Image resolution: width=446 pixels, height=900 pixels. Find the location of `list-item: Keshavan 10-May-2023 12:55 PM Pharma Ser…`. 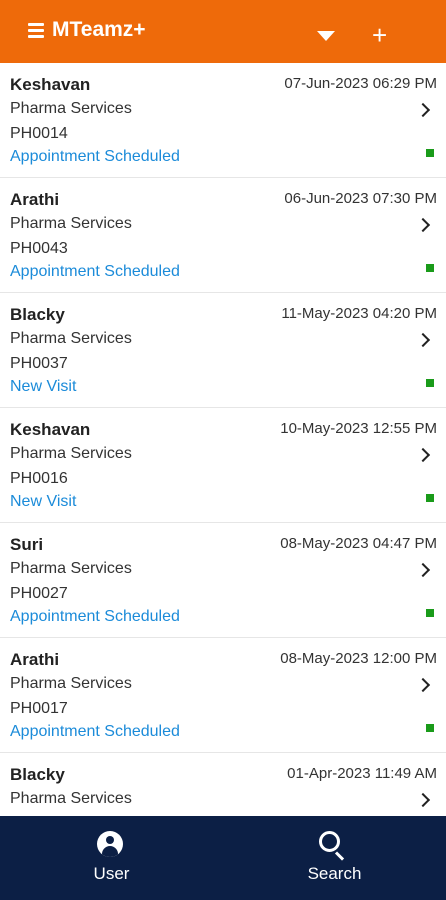

list-item: Keshavan 10-May-2023 12:55 PM Pharma Ser… is located at coordinates (223, 465).